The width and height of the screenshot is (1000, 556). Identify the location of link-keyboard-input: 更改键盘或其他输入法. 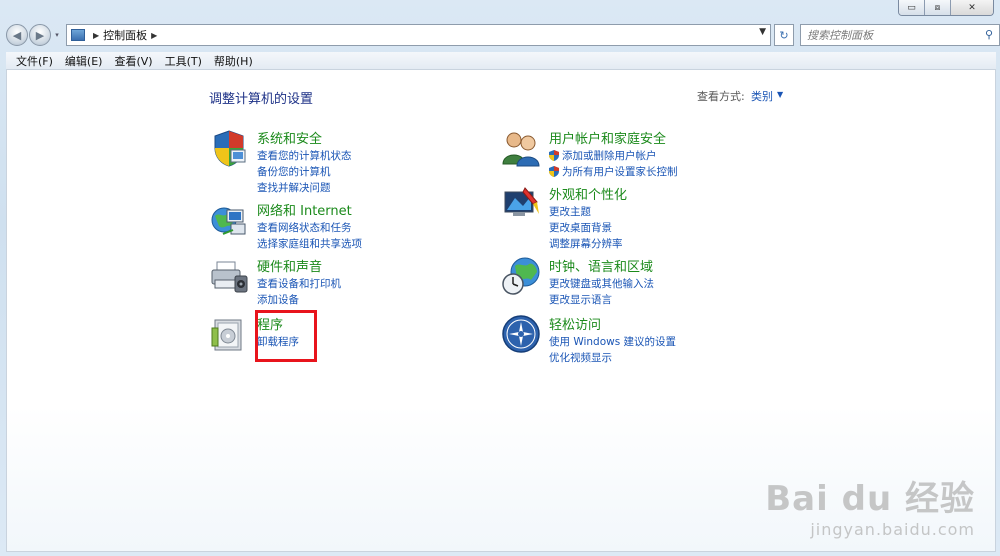
(601, 283).